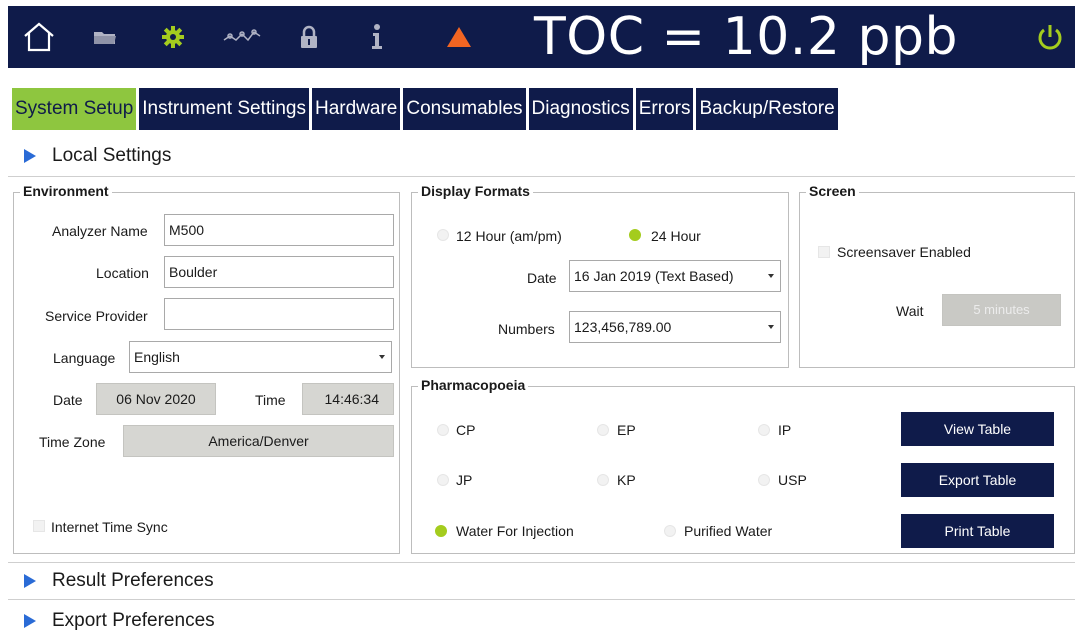  What do you see at coordinates (459, 37) in the screenshot?
I see `warning-icon` at bounding box center [459, 37].